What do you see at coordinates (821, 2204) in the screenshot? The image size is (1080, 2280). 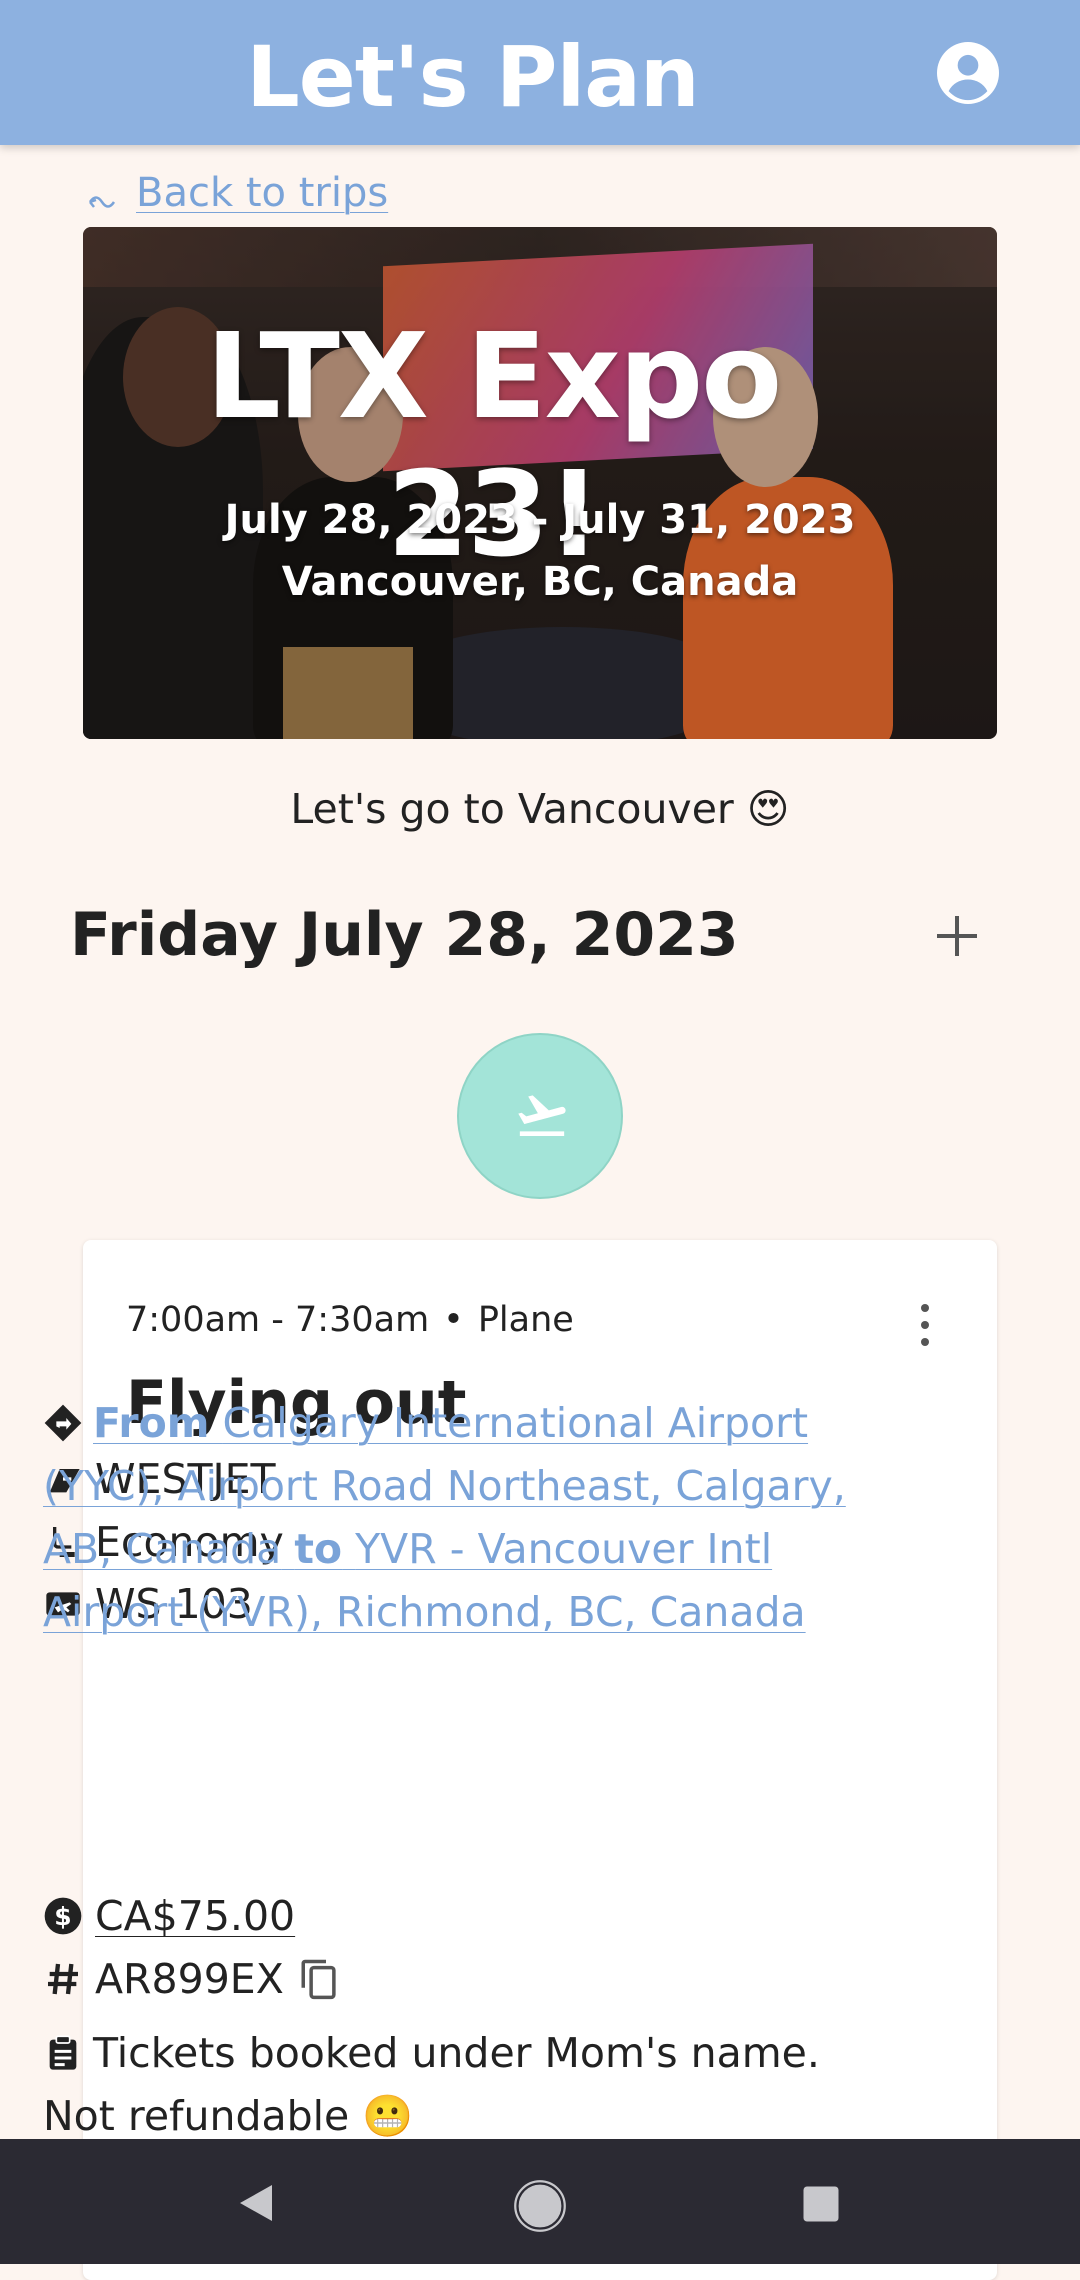 I see `nav-recents-icon` at bounding box center [821, 2204].